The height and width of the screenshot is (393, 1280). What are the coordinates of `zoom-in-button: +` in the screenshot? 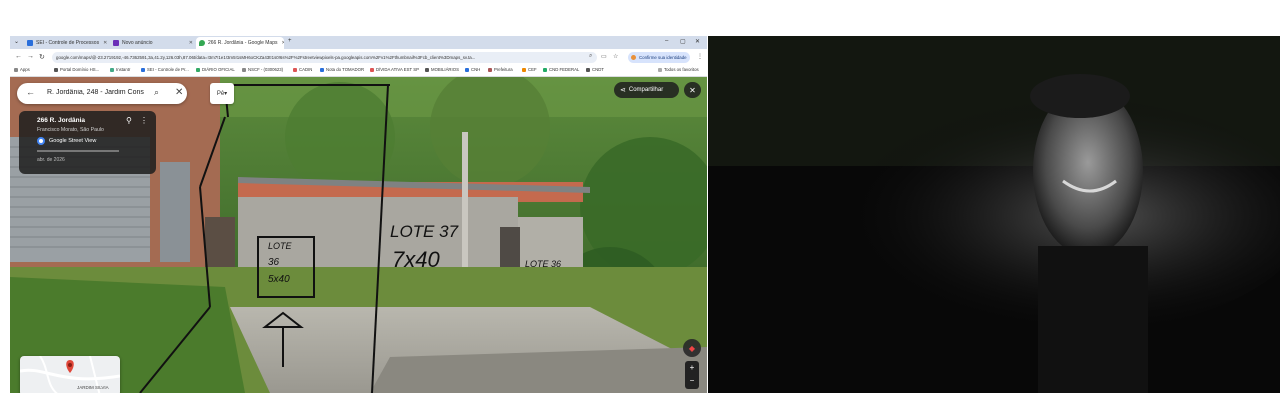 It's located at (692, 367).